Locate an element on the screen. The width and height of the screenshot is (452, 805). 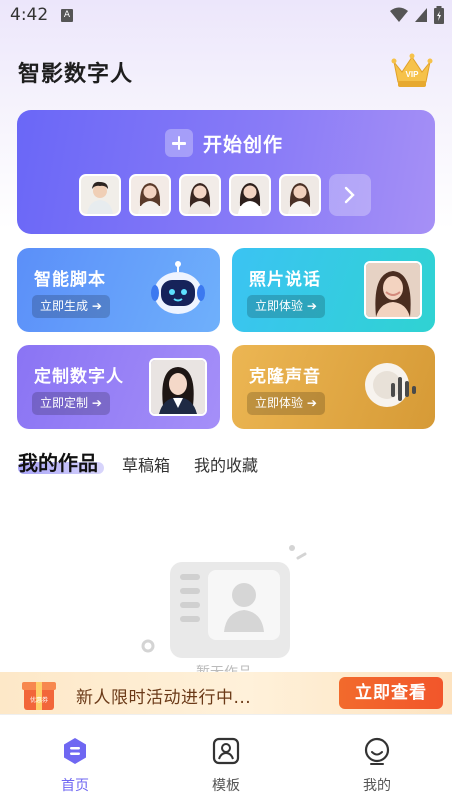
generate-now-button: 立即生成 ➔ is located at coordinates (71, 306).